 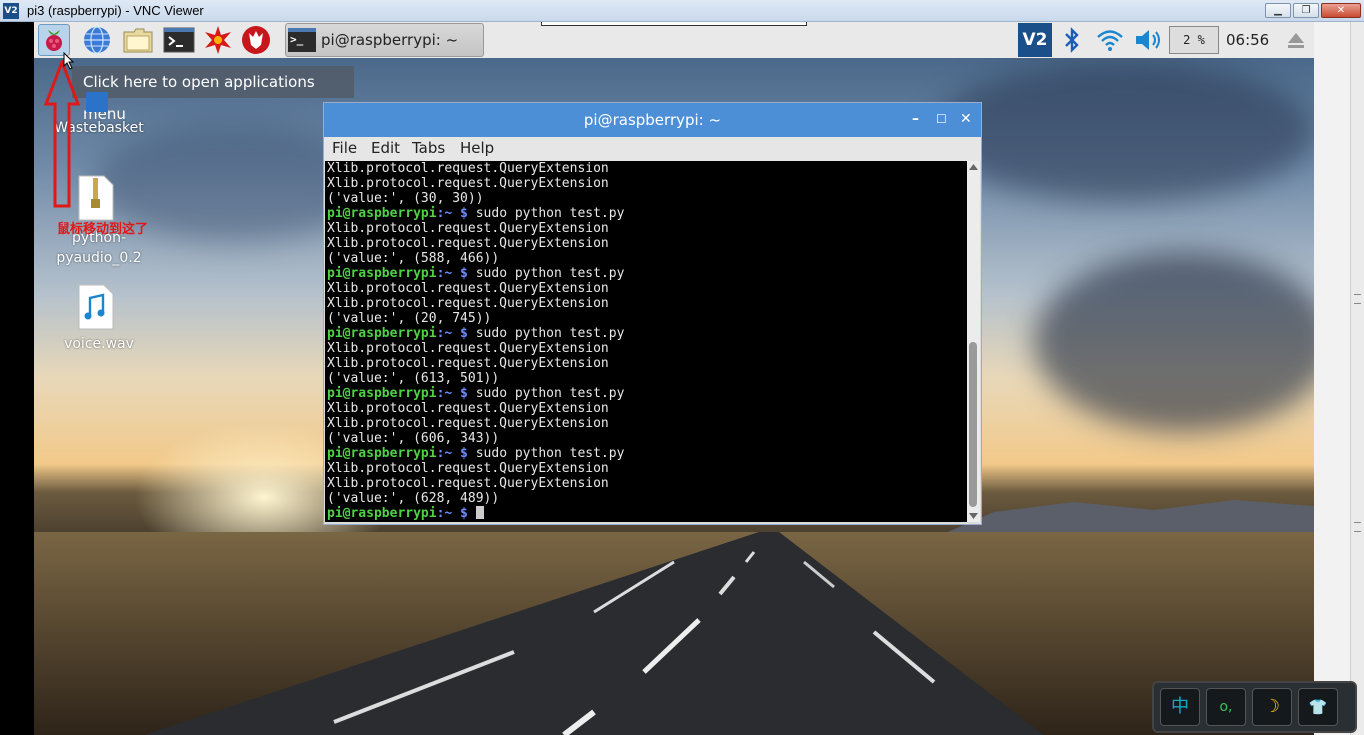 I want to click on menu-tabs: Tabs, so click(x=428, y=148).